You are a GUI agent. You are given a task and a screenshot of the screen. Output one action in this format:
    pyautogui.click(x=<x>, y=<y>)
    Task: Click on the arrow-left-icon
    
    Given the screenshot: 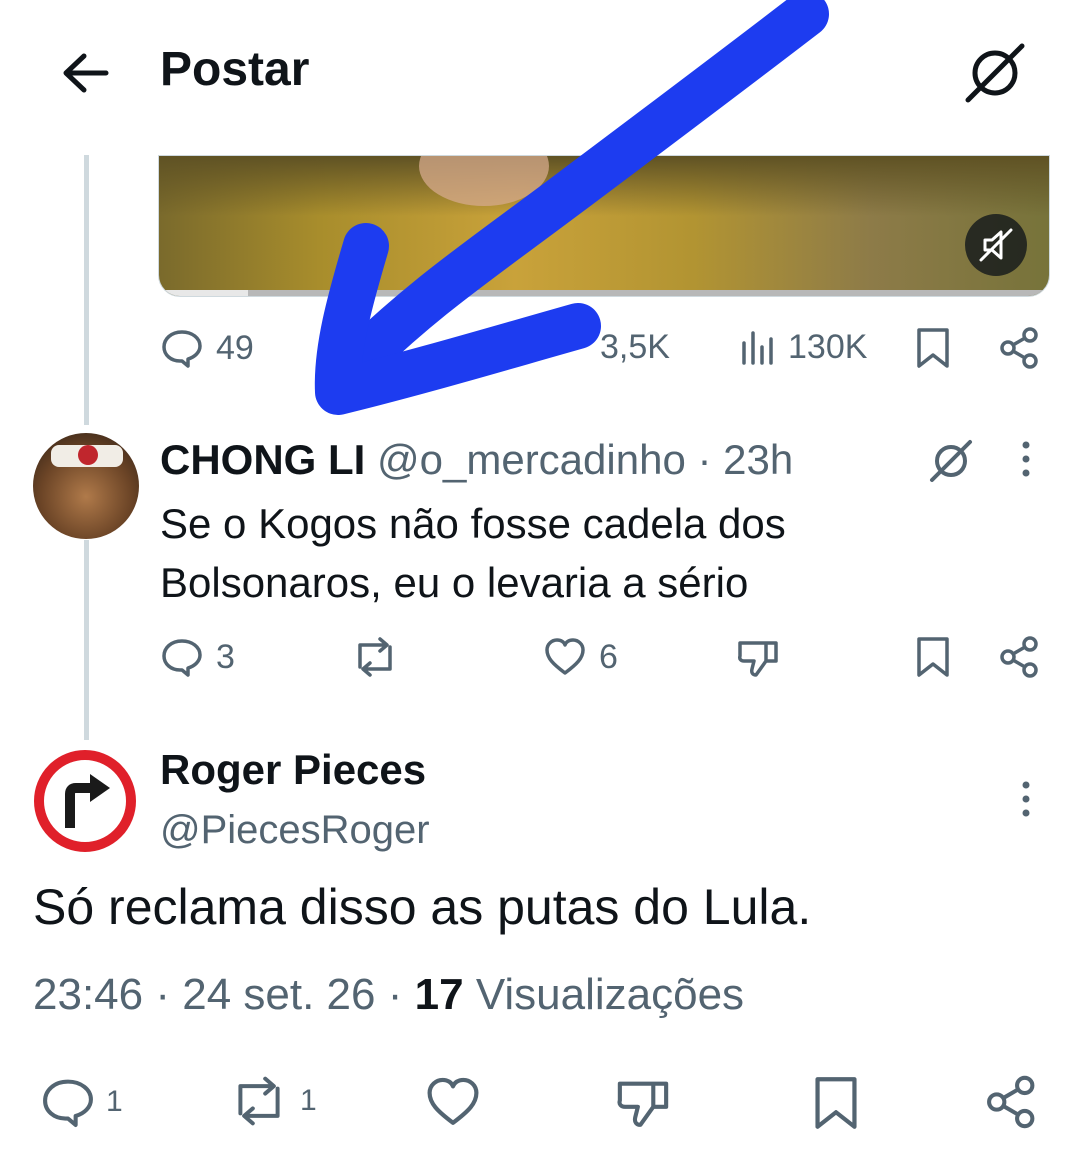 What is the action you would take?
    pyautogui.click(x=86, y=73)
    